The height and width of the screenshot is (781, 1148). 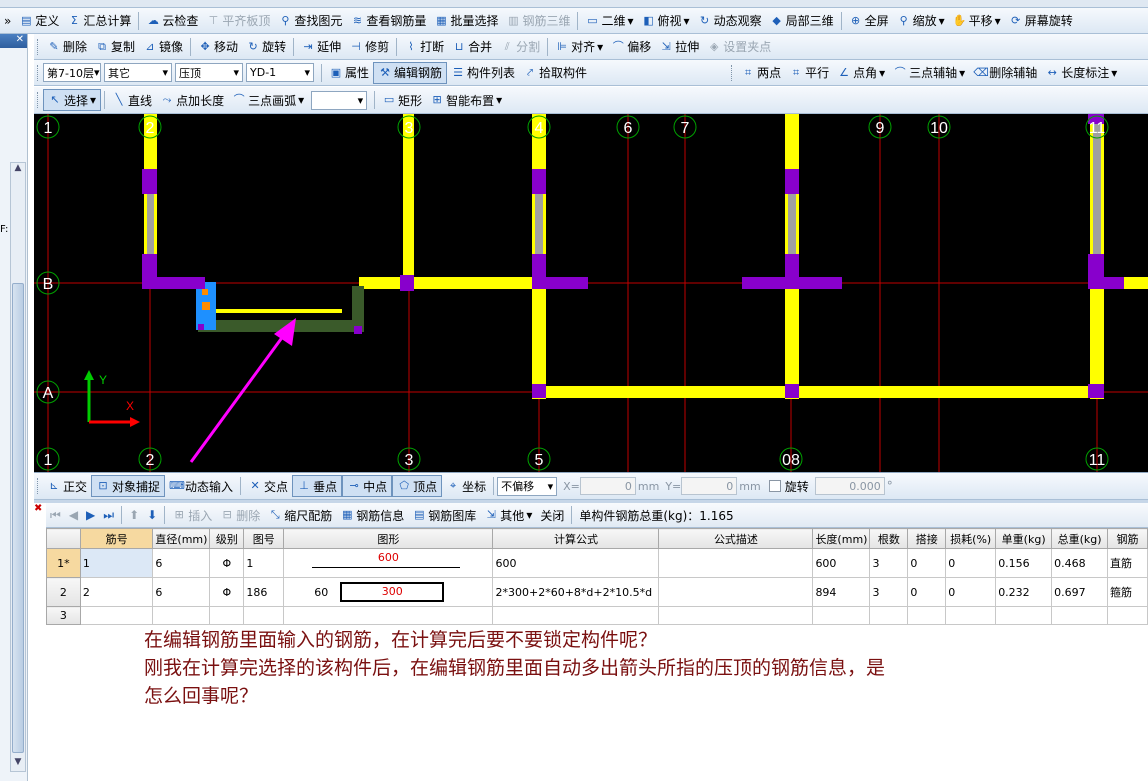 I want to click on tb1-button-3: ⊤ 平齐板顶, so click(x=238, y=21).